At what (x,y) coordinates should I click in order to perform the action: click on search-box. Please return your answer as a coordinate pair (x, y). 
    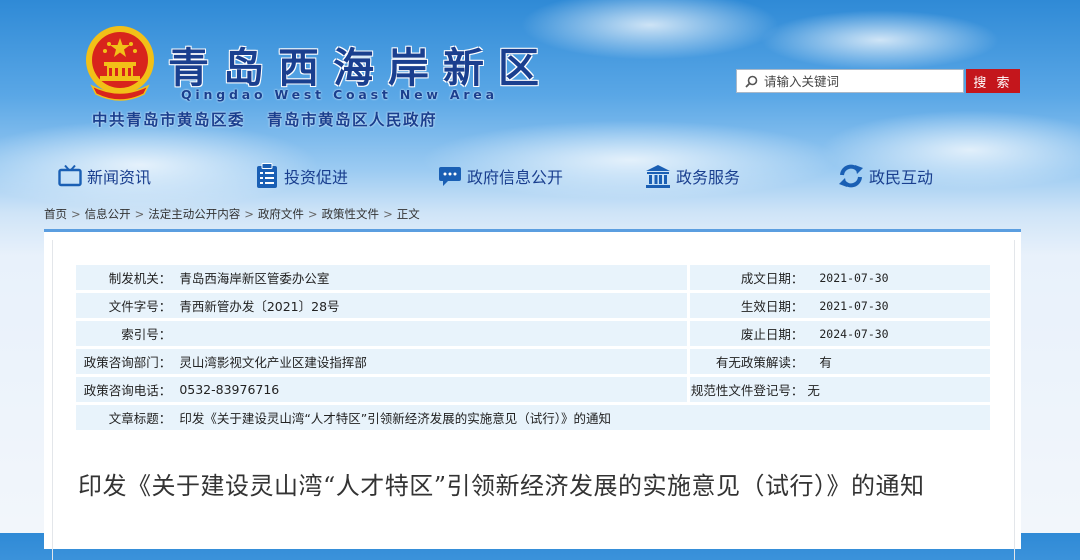
    Looking at the image, I should click on (850, 81).